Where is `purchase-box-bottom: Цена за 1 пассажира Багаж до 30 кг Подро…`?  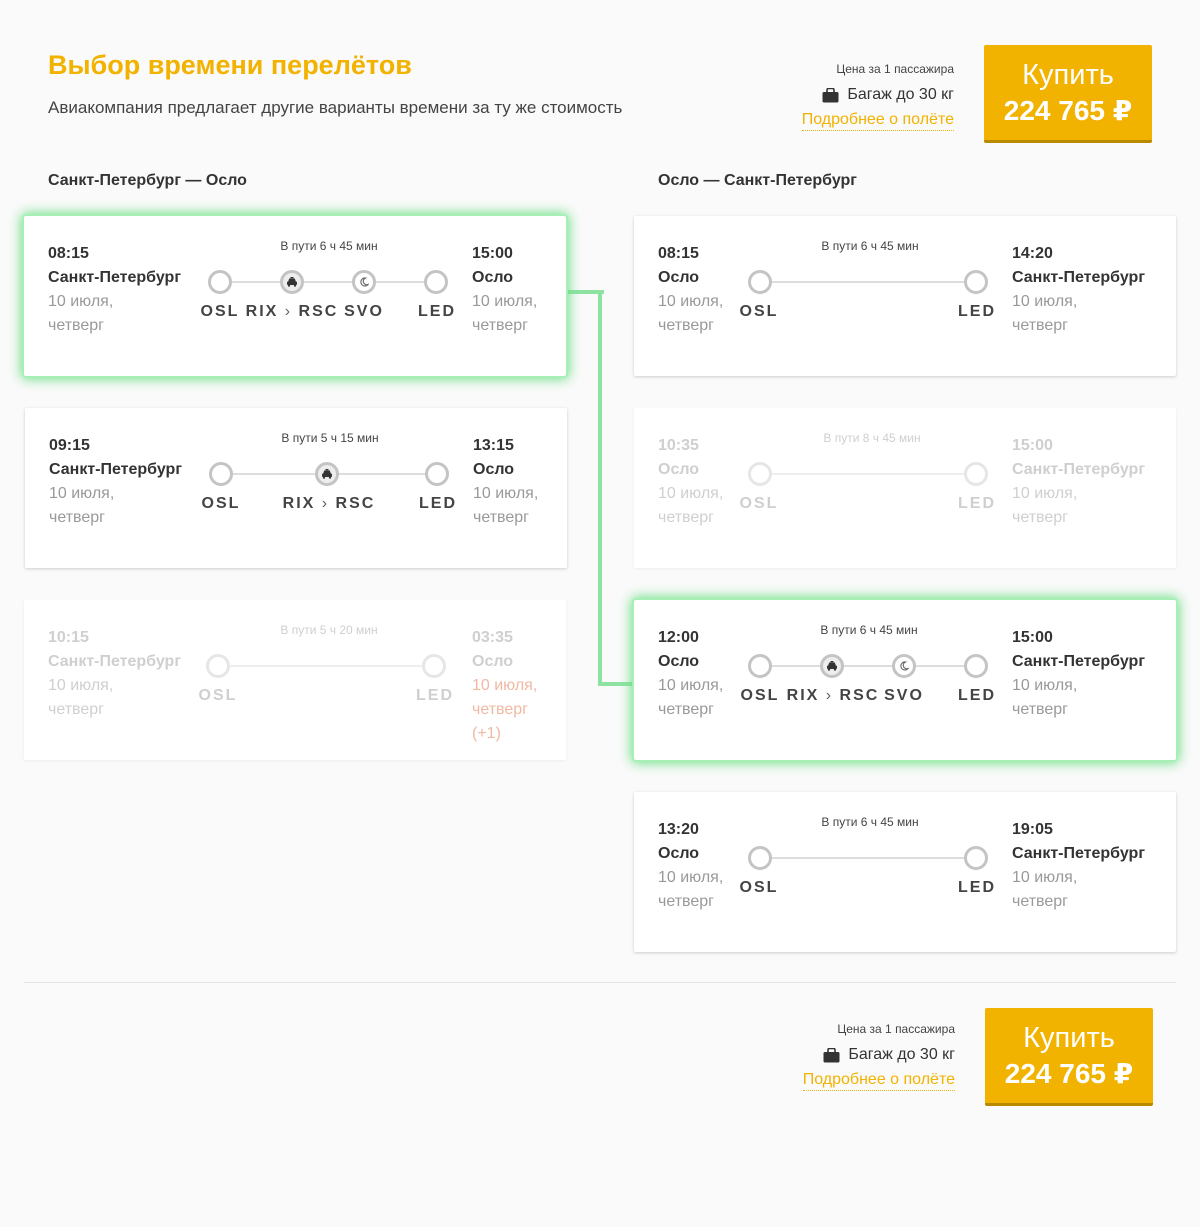 purchase-box-bottom: Цена за 1 пассажира Багаж до 30 кг Подро… is located at coordinates (963, 1063).